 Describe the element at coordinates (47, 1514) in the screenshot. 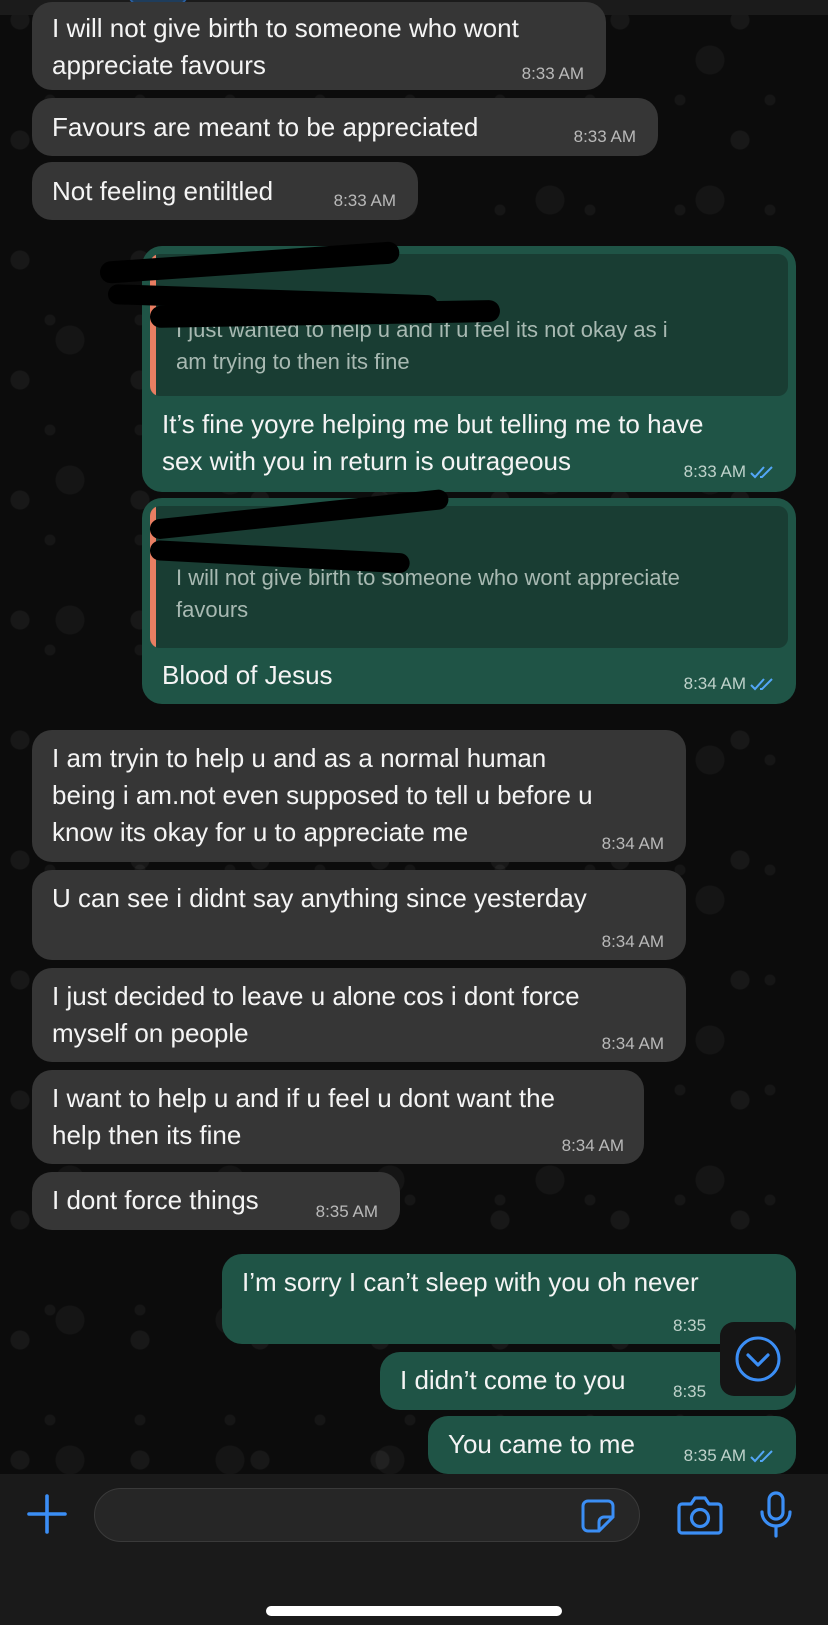

I see `plus-icon` at that location.